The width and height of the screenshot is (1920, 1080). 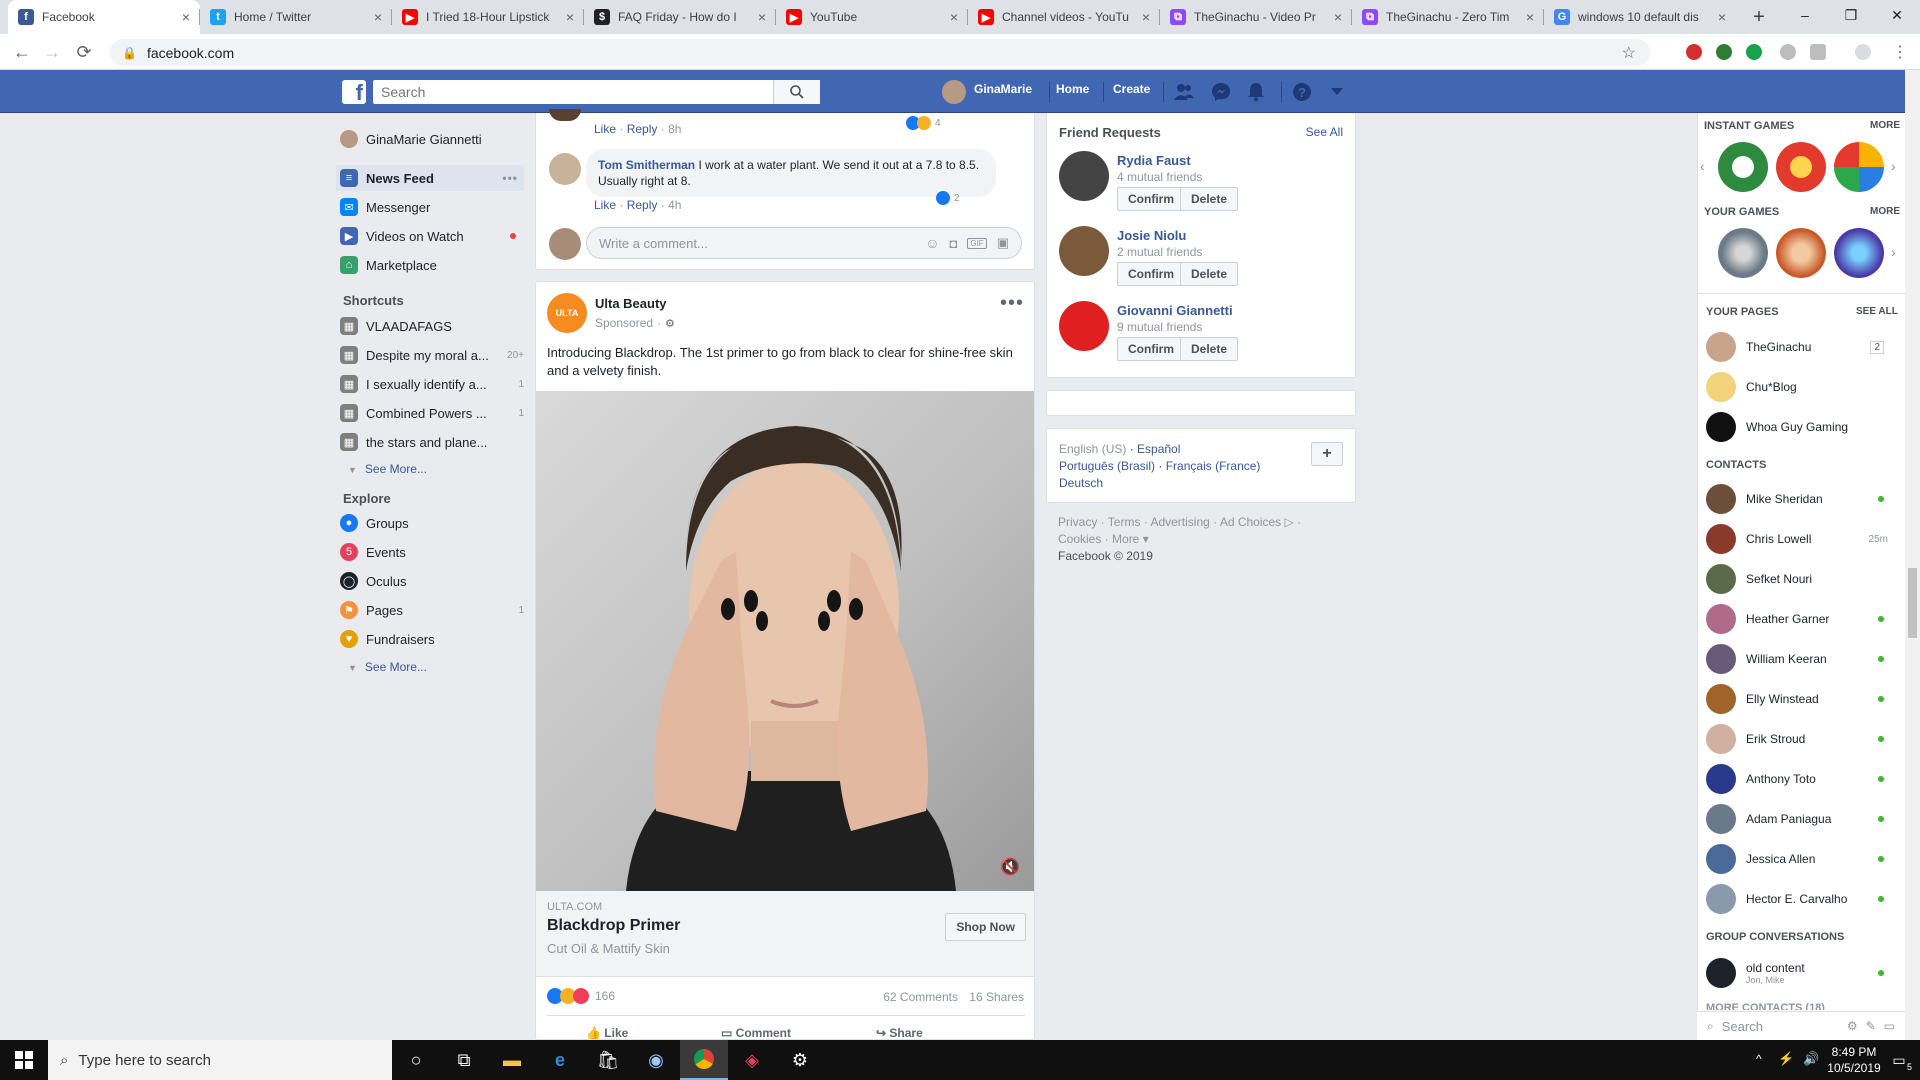 I want to click on share-button: ↪ Share, so click(x=899, y=1032).